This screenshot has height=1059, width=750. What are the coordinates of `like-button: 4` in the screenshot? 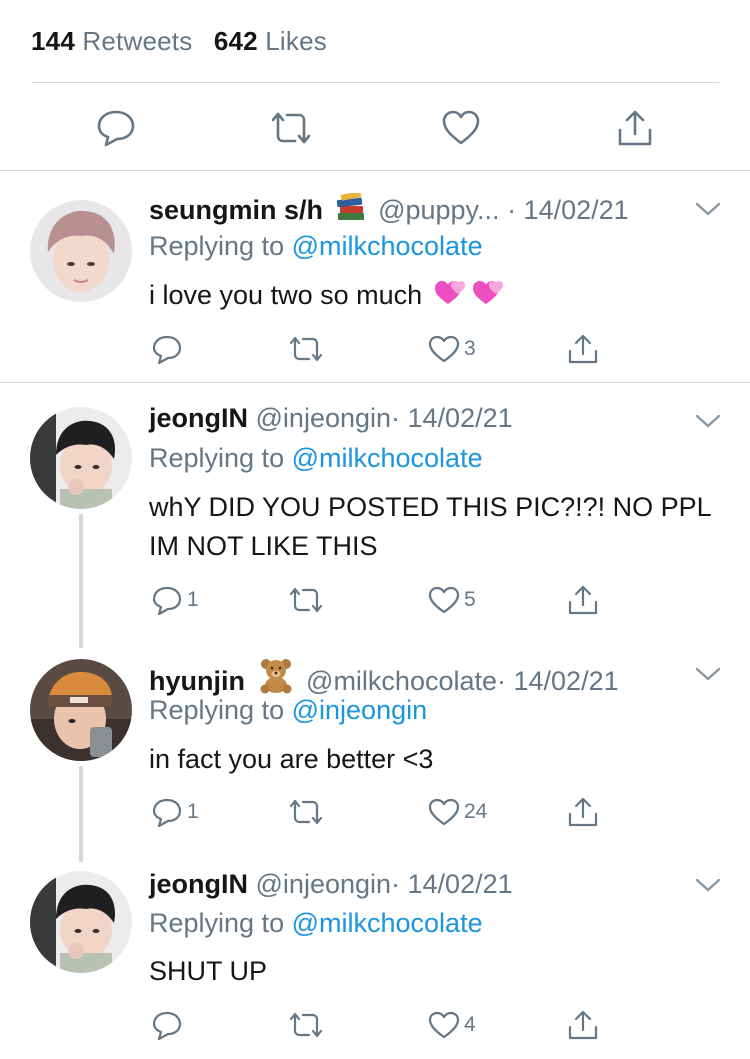 It's located at (452, 1025).